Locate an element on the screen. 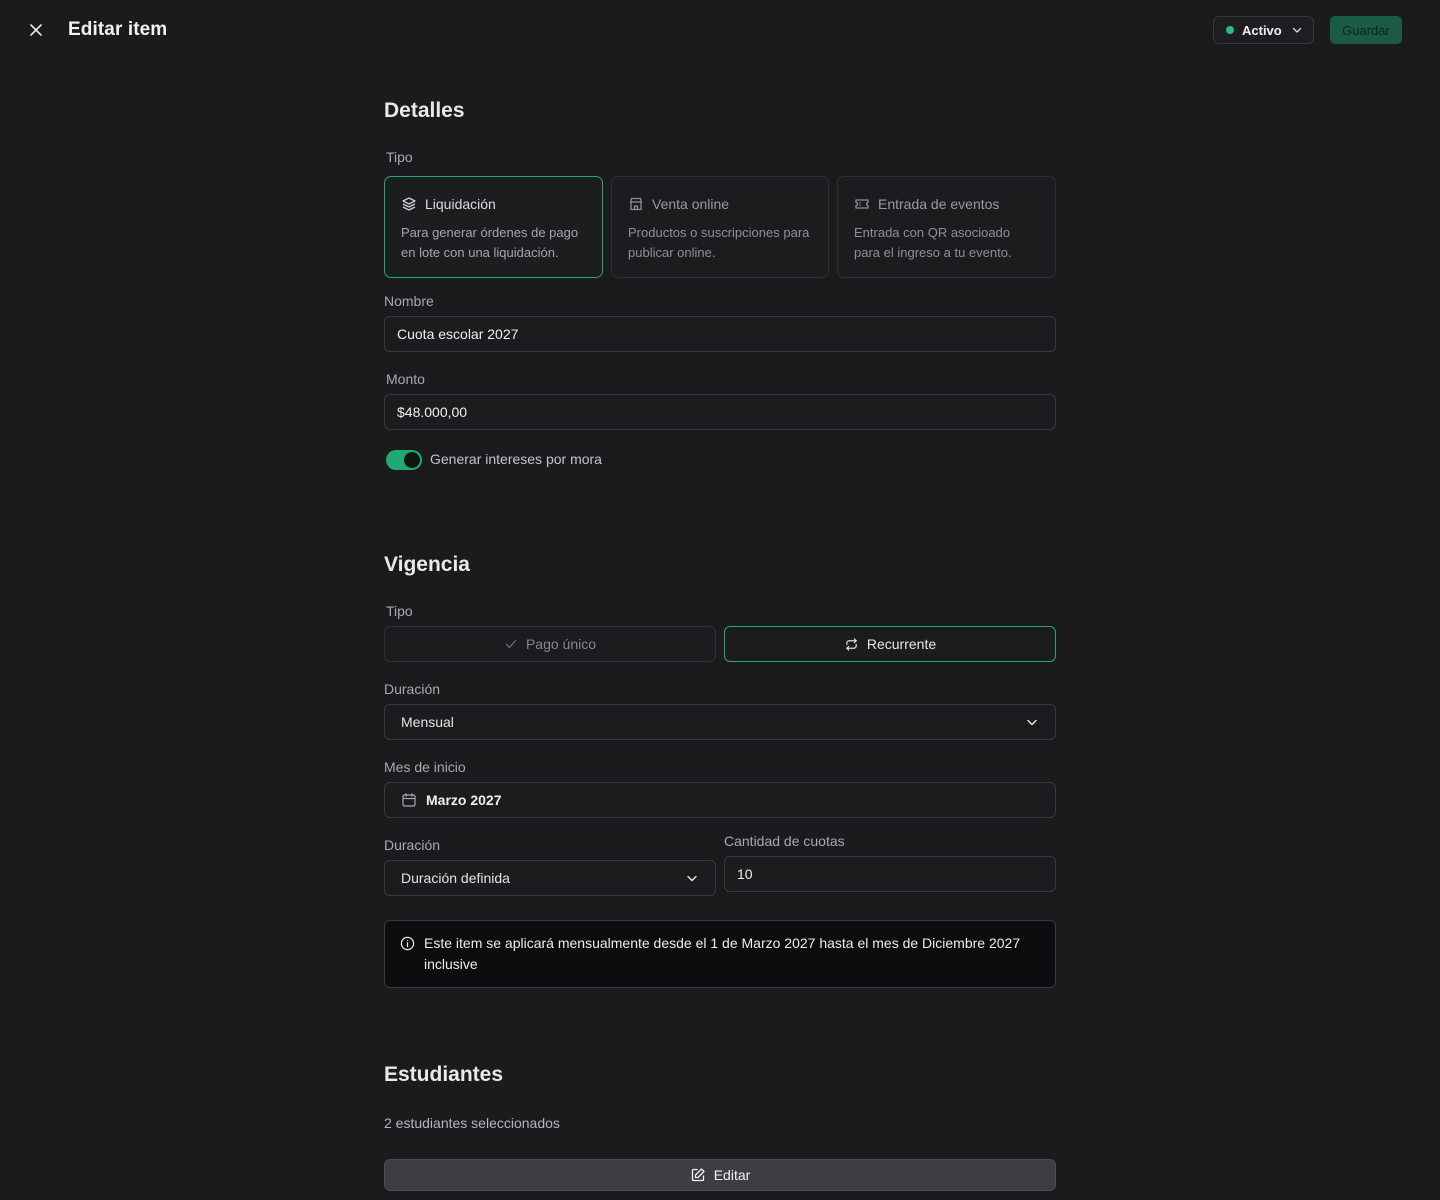 This screenshot has width=1440, height=1200. frequency-label: Duración is located at coordinates (412, 689).